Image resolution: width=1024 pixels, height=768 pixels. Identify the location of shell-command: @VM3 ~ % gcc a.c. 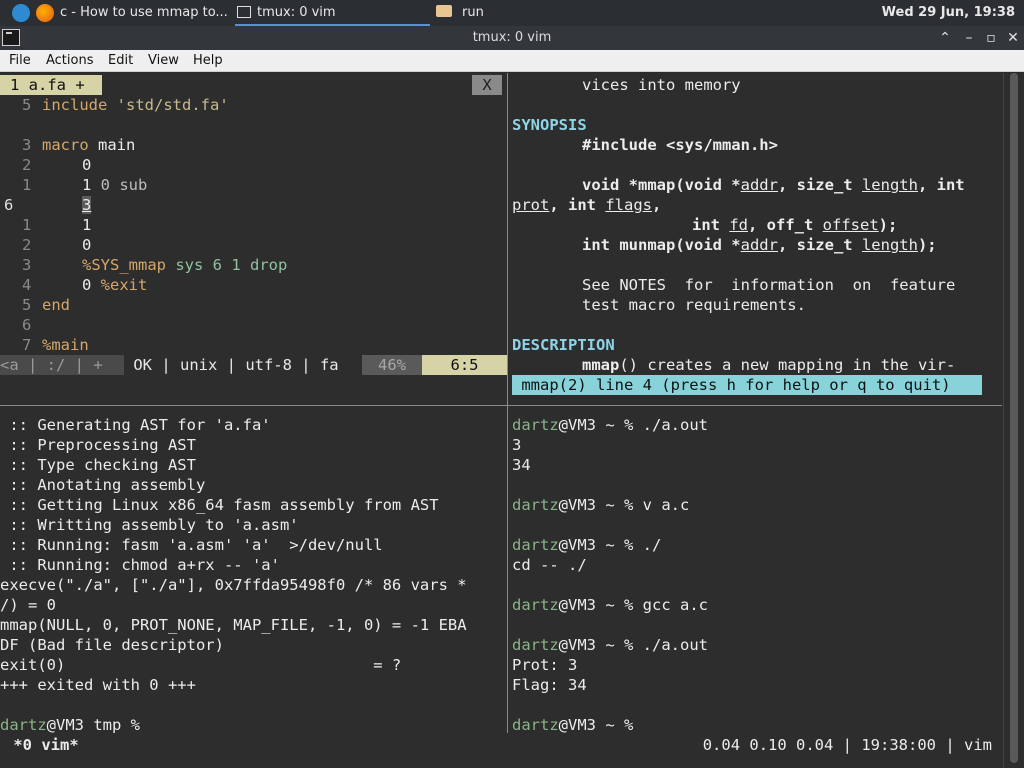
(633, 605).